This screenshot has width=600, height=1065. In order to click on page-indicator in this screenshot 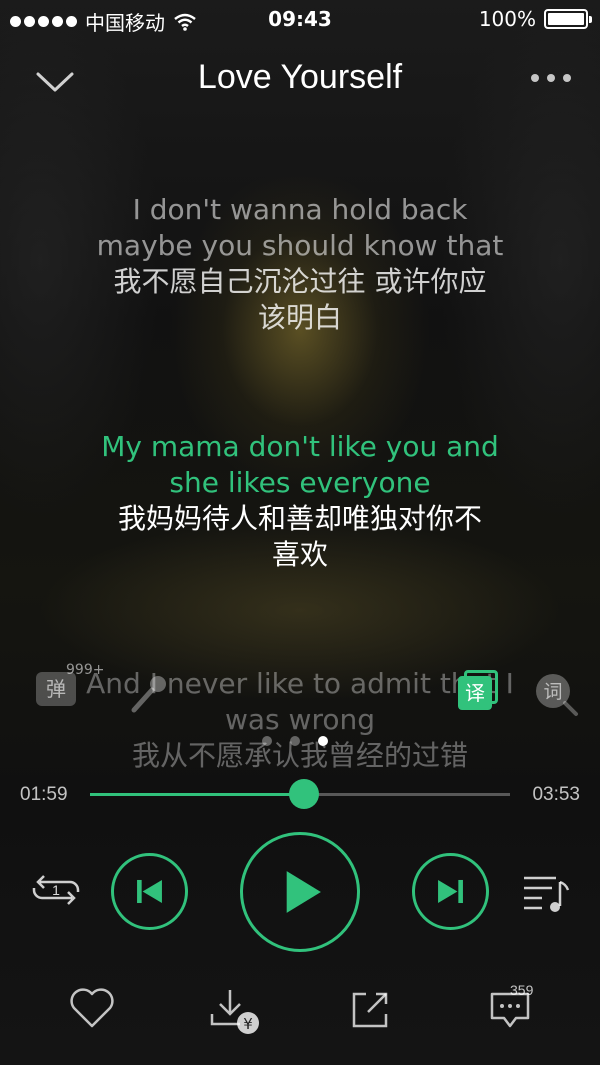, I will do `click(295, 741)`.